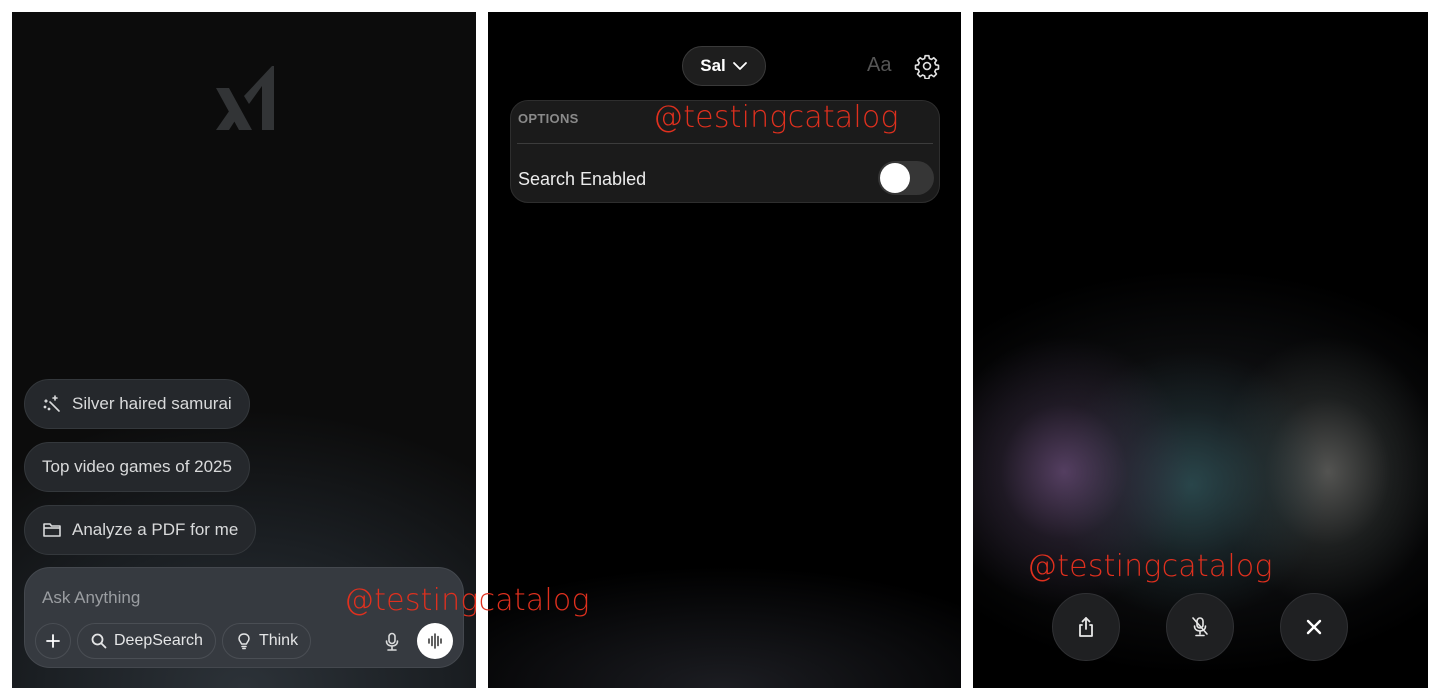 Image resolution: width=1440 pixels, height=700 pixels. I want to click on search-enabled-label: Search Enabled, so click(582, 179).